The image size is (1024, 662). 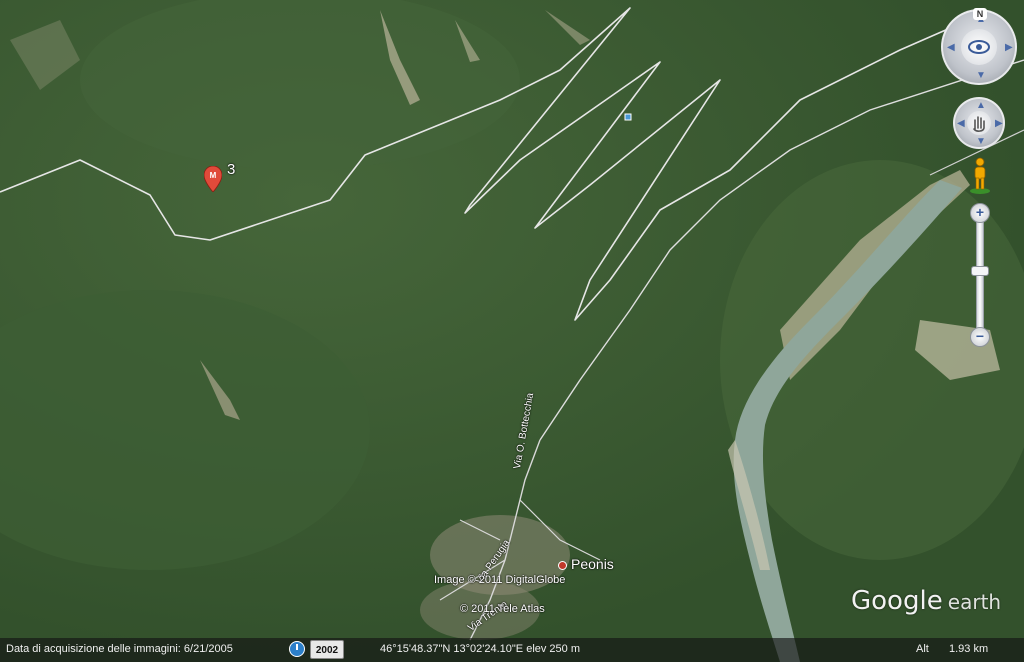 I want to click on look-right-arrow-icon: ▶, so click(x=1009, y=48).